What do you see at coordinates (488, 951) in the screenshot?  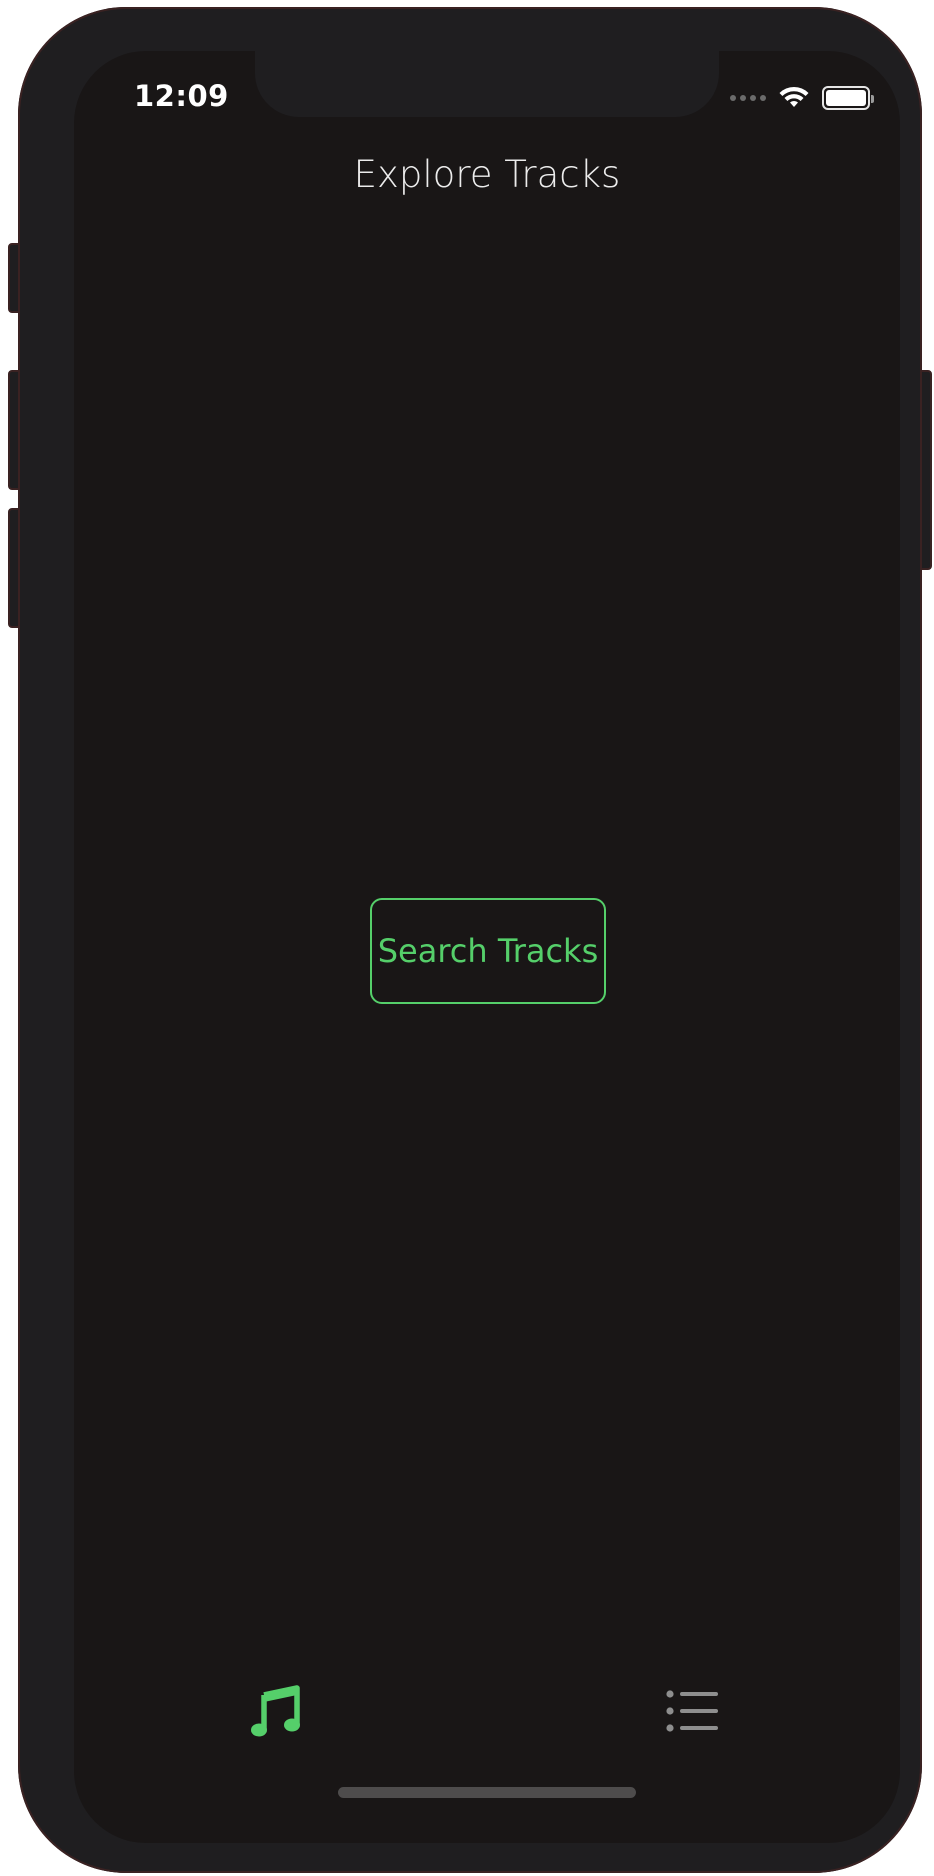 I see `search-tracks-button: Search Tracks` at bounding box center [488, 951].